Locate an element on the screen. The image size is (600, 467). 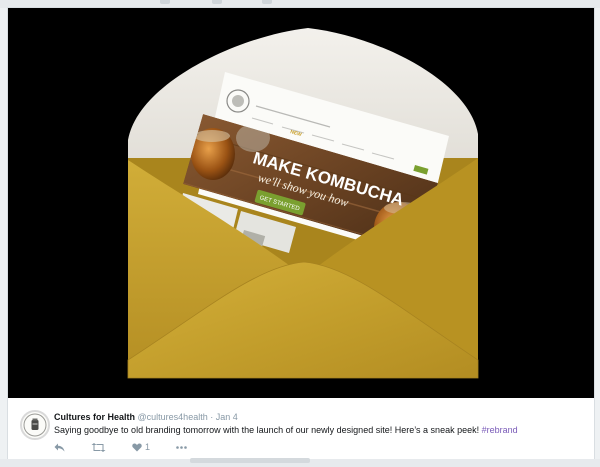
tweet-actions: 1 is located at coordinates (133, 447).